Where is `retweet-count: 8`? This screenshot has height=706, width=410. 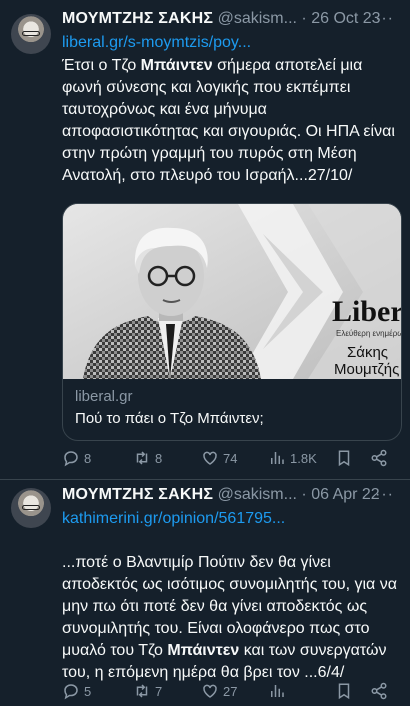 retweet-count: 8 is located at coordinates (159, 458).